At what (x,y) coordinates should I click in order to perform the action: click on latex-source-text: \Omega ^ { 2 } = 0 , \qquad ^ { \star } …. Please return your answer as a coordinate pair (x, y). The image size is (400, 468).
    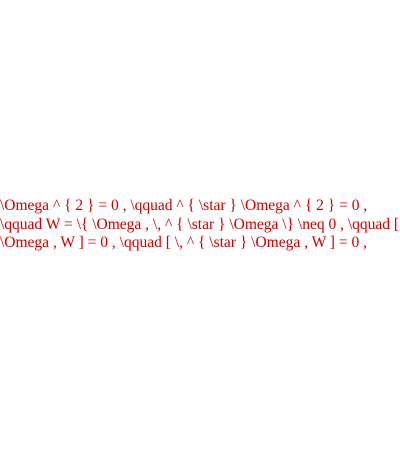
    Looking at the image, I should click on (200, 224).